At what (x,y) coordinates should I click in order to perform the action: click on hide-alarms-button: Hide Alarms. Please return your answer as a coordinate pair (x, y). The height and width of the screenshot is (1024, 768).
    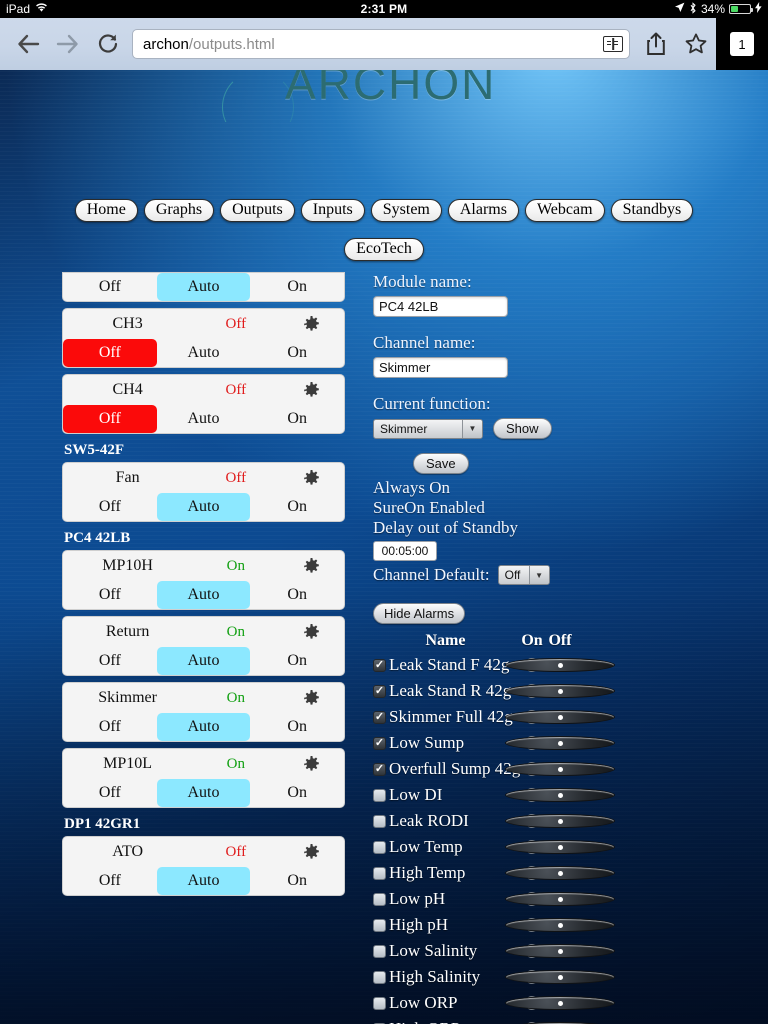
    Looking at the image, I should click on (419, 613).